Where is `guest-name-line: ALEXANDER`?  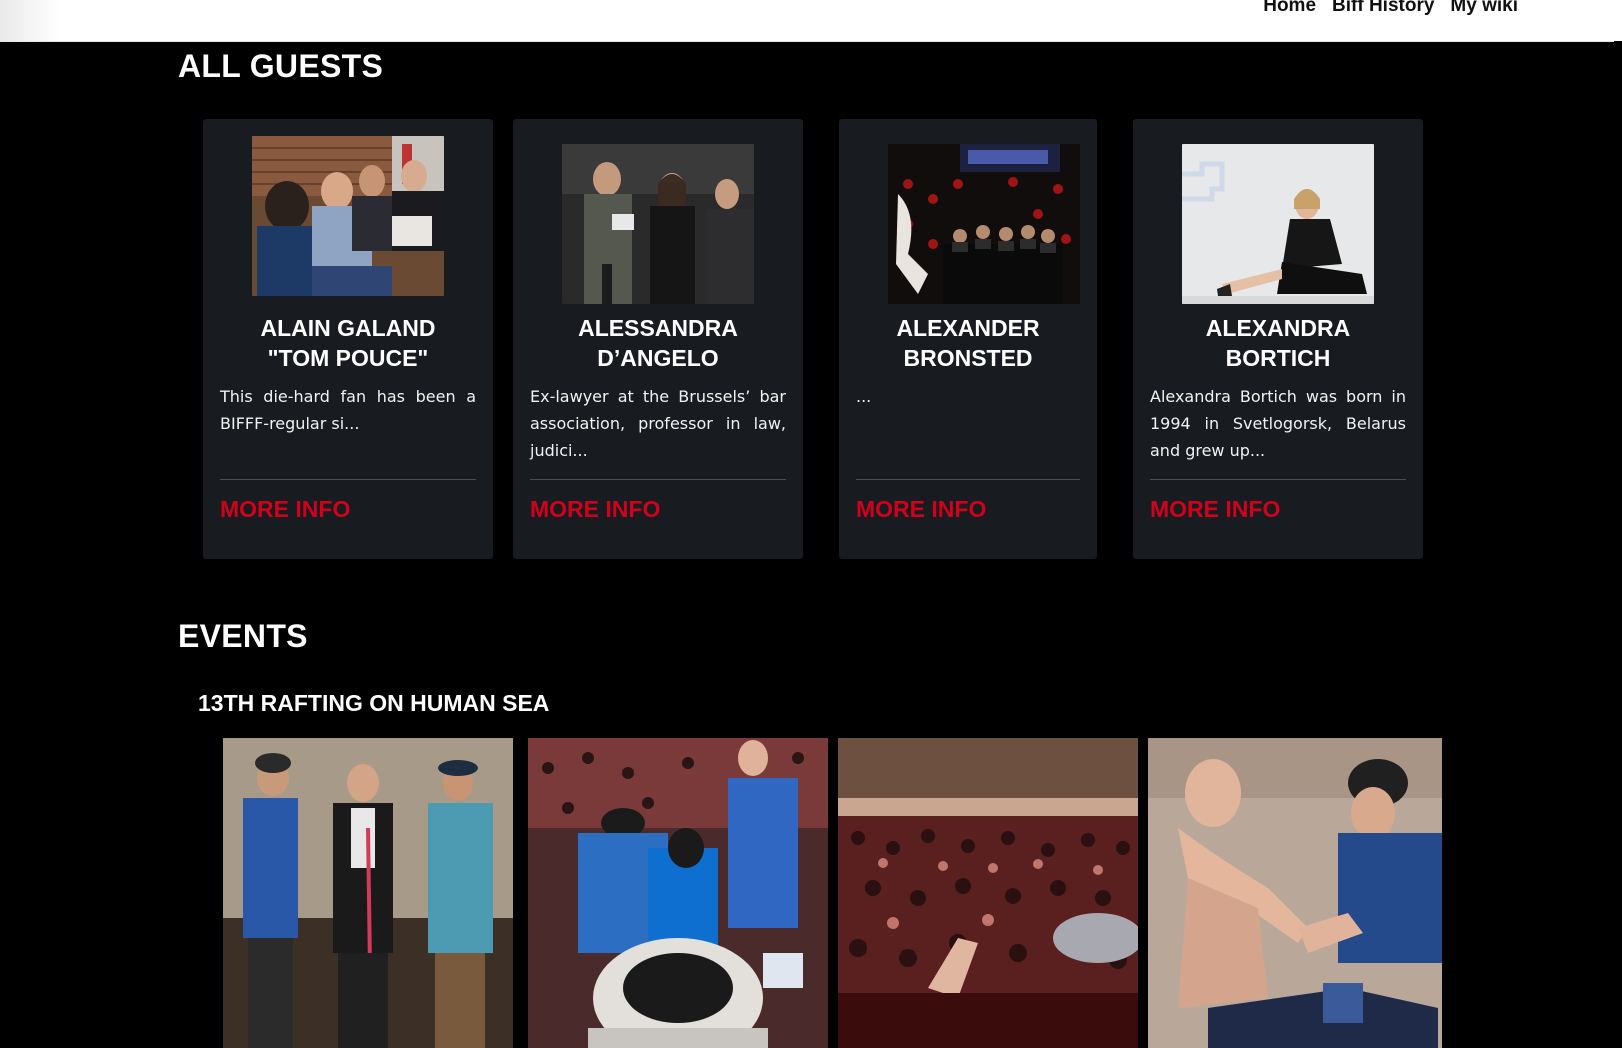
guest-name-line: ALEXANDER is located at coordinates (968, 328).